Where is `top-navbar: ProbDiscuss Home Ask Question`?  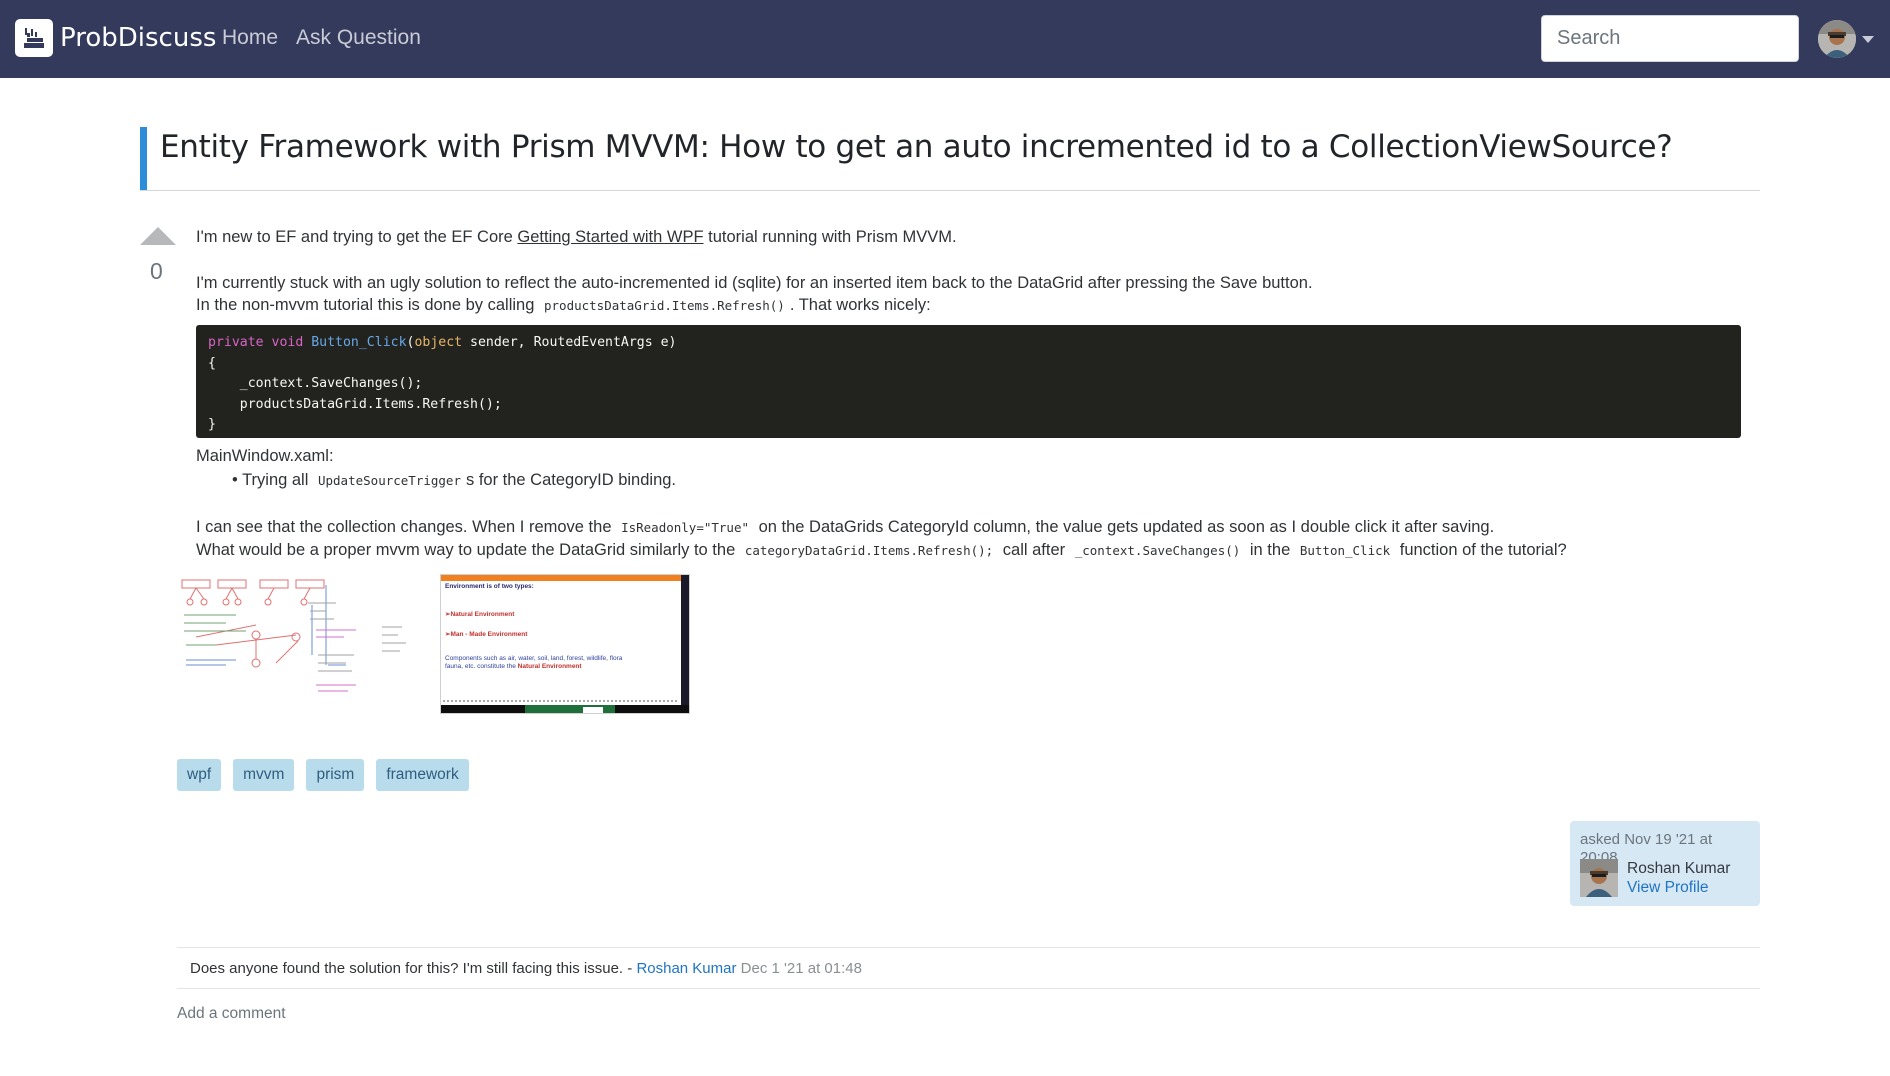
top-navbar: ProbDiscuss Home Ask Question is located at coordinates (945, 39).